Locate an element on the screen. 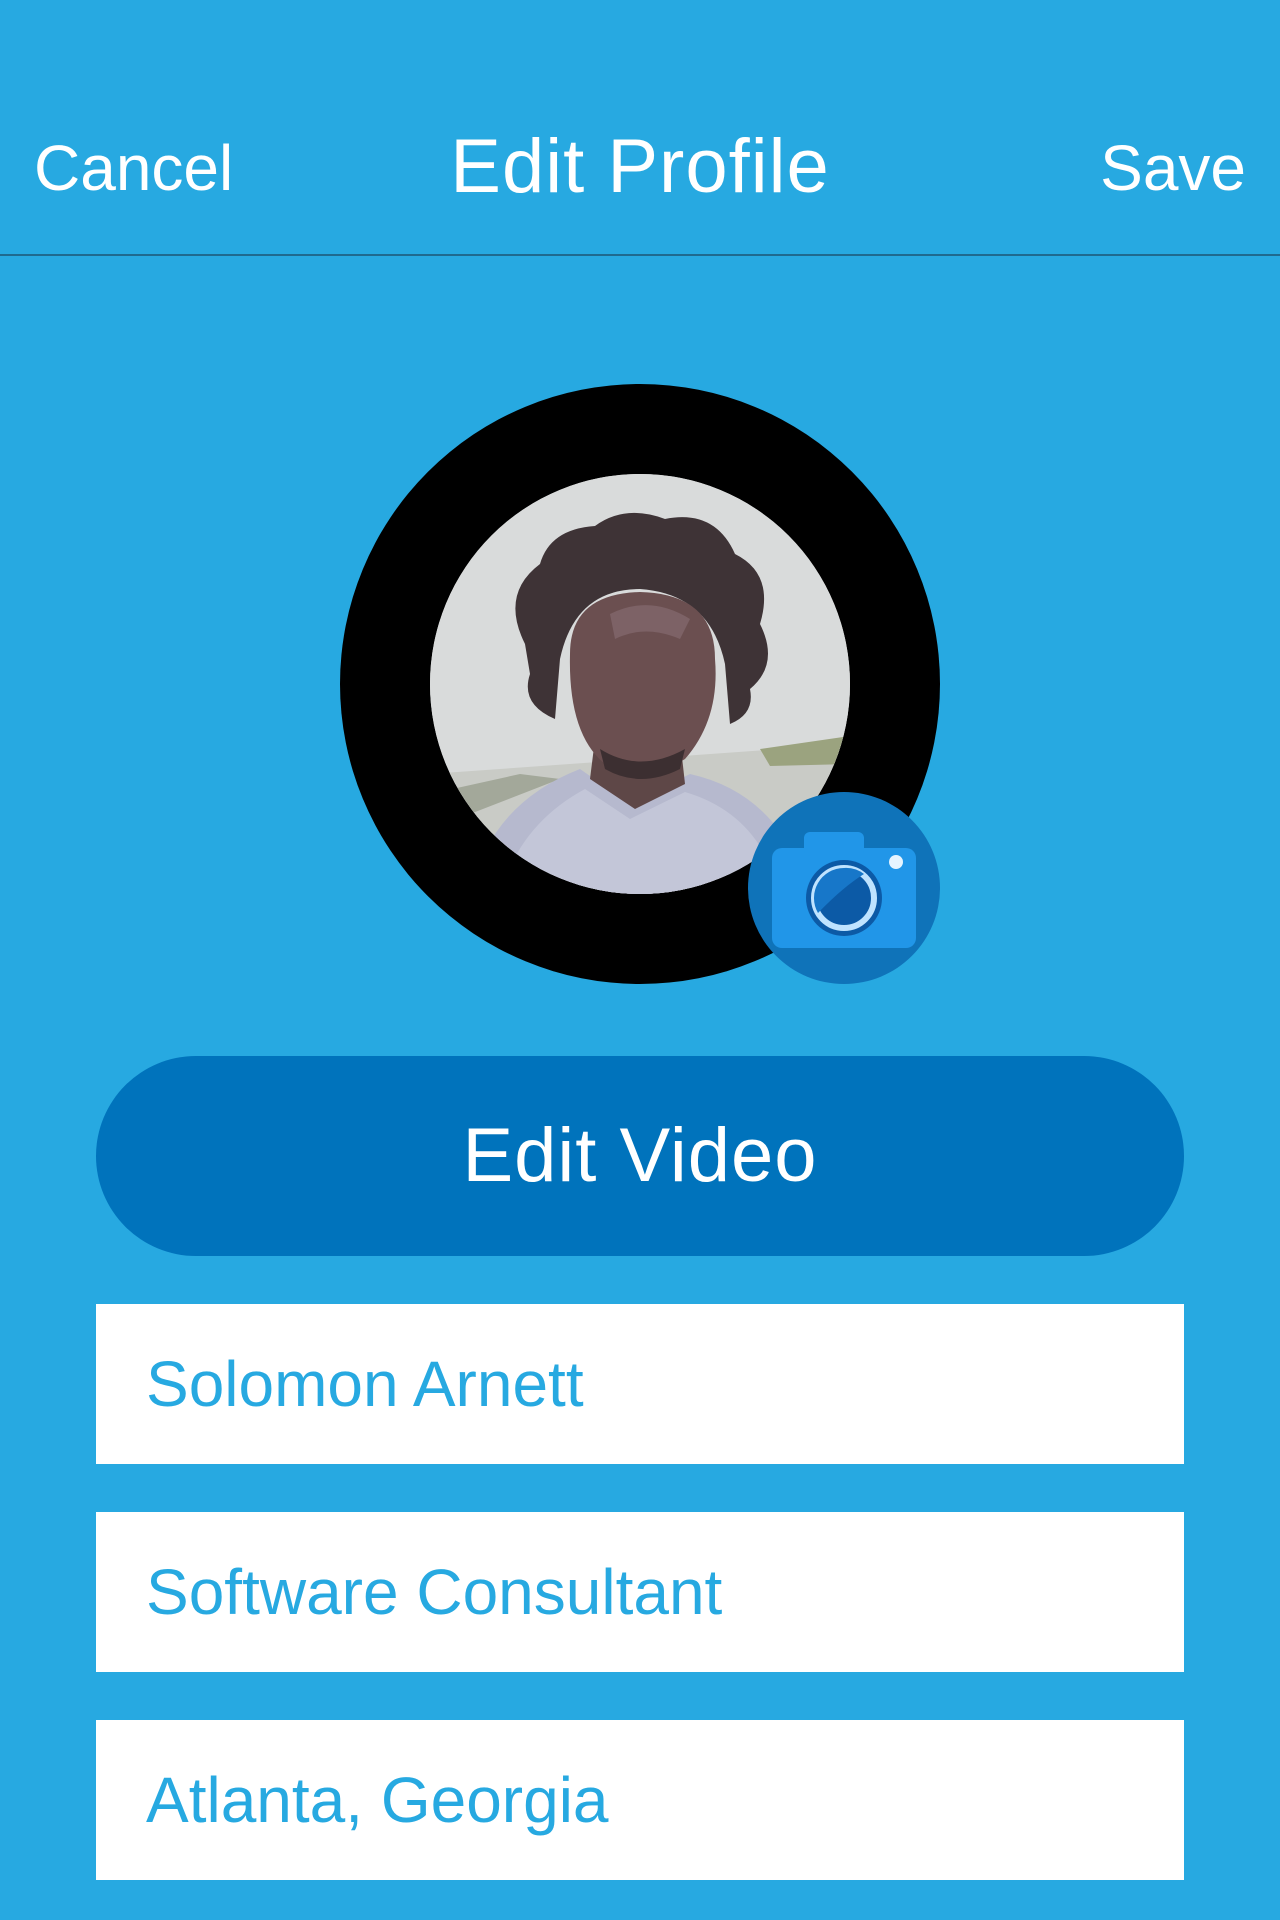  camera-icon is located at coordinates (844, 890).